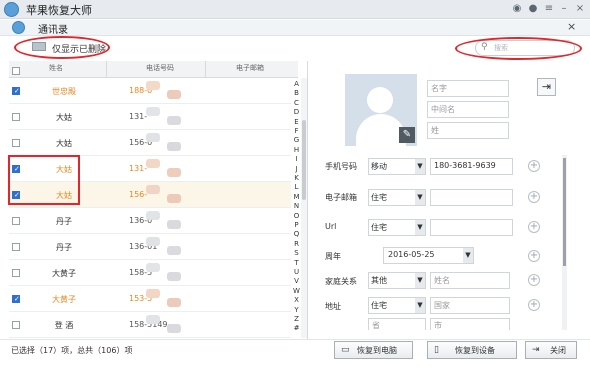 The width and height of the screenshot is (590, 385). Describe the element at coordinates (307, 200) in the screenshot. I see `pane-divider` at that location.